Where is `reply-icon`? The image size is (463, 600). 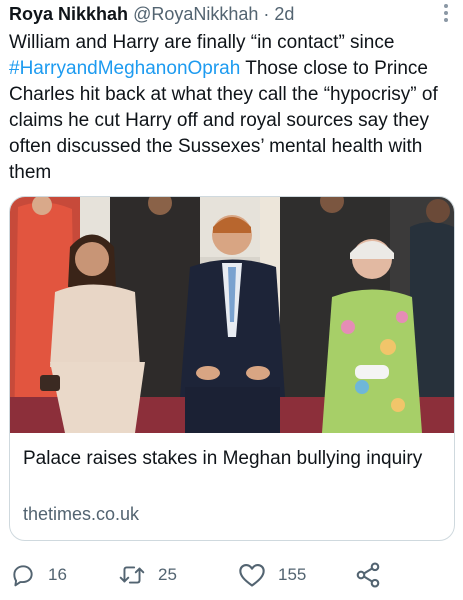 reply-icon is located at coordinates (23, 575).